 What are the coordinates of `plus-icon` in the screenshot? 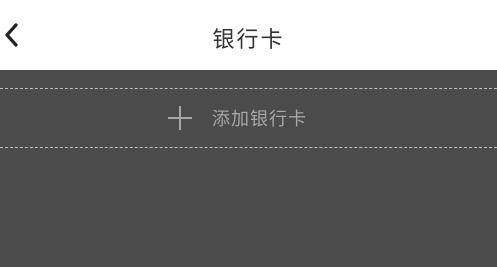 It's located at (180, 118).